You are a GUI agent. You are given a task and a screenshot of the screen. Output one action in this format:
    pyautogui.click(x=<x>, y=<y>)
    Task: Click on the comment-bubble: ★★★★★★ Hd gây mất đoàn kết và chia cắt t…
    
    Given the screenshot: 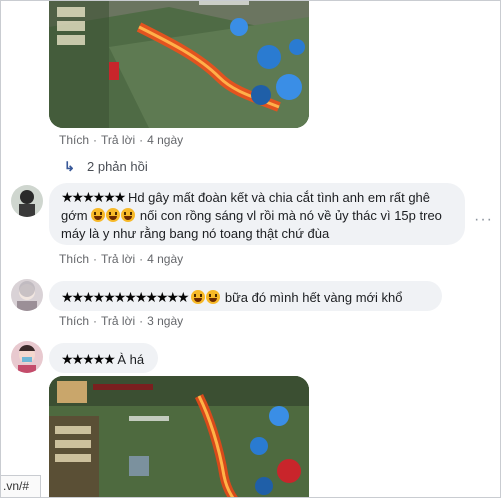 What is the action you would take?
    pyautogui.click(x=257, y=214)
    